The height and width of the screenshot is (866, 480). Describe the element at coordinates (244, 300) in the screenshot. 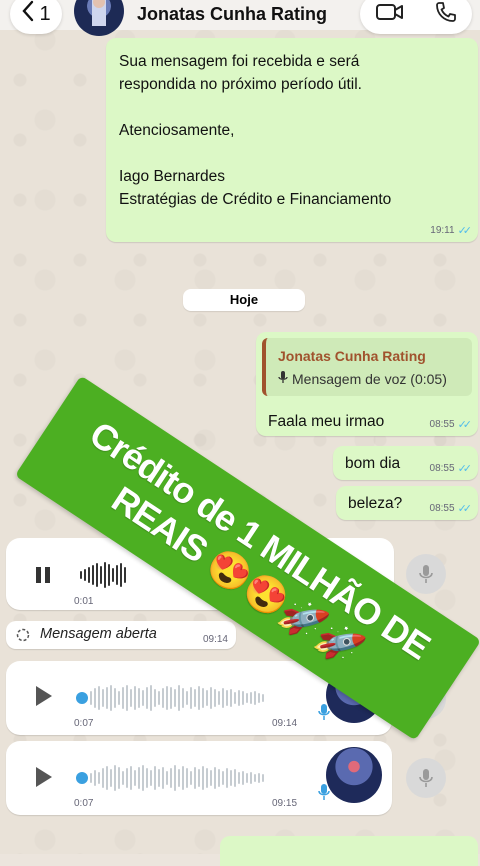

I see `date-divider: Hoje` at that location.